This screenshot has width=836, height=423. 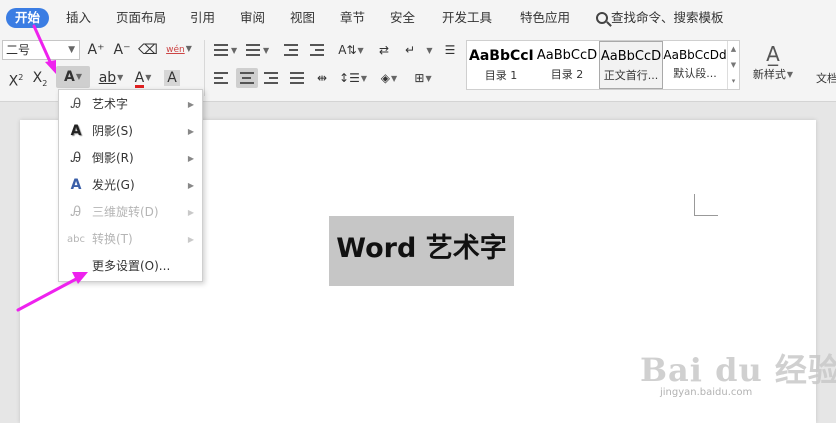 I want to click on grow-font-icon: A⁺, so click(x=96, y=50).